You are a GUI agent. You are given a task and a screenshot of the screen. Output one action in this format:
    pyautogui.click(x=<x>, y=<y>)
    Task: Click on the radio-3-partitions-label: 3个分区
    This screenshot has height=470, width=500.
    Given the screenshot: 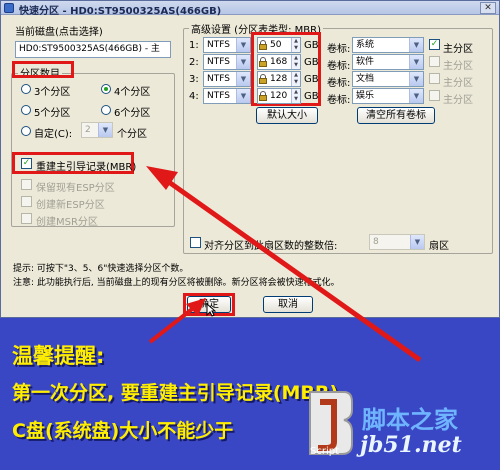 What is the action you would take?
    pyautogui.click(x=52, y=92)
    